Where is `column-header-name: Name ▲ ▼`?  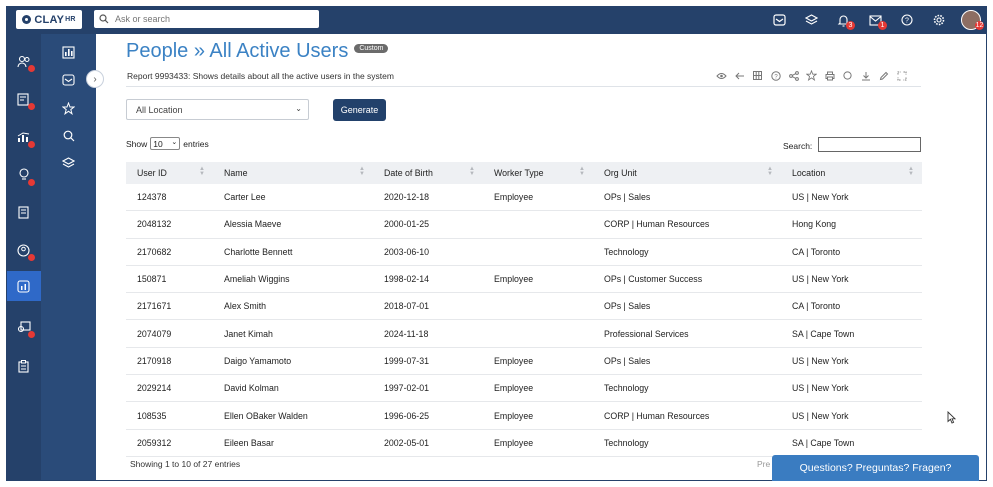 column-header-name: Name ▲ ▼ is located at coordinates (293, 173).